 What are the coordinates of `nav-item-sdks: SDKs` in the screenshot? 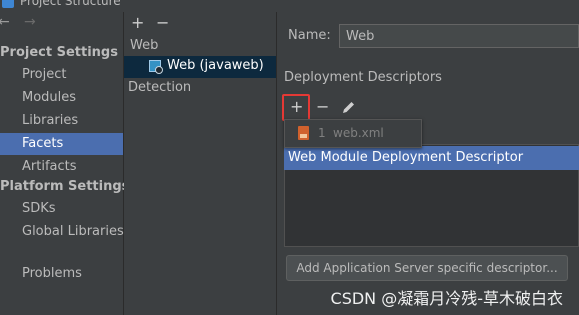 It's located at (61, 209).